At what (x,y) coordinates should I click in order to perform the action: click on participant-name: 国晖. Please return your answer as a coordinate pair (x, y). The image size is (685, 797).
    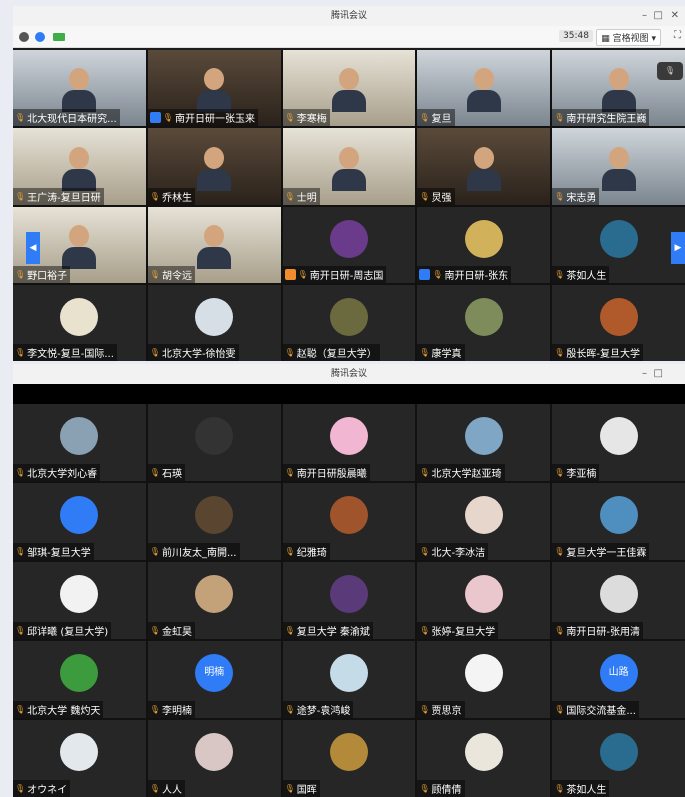
    Looking at the image, I should click on (306, 790).